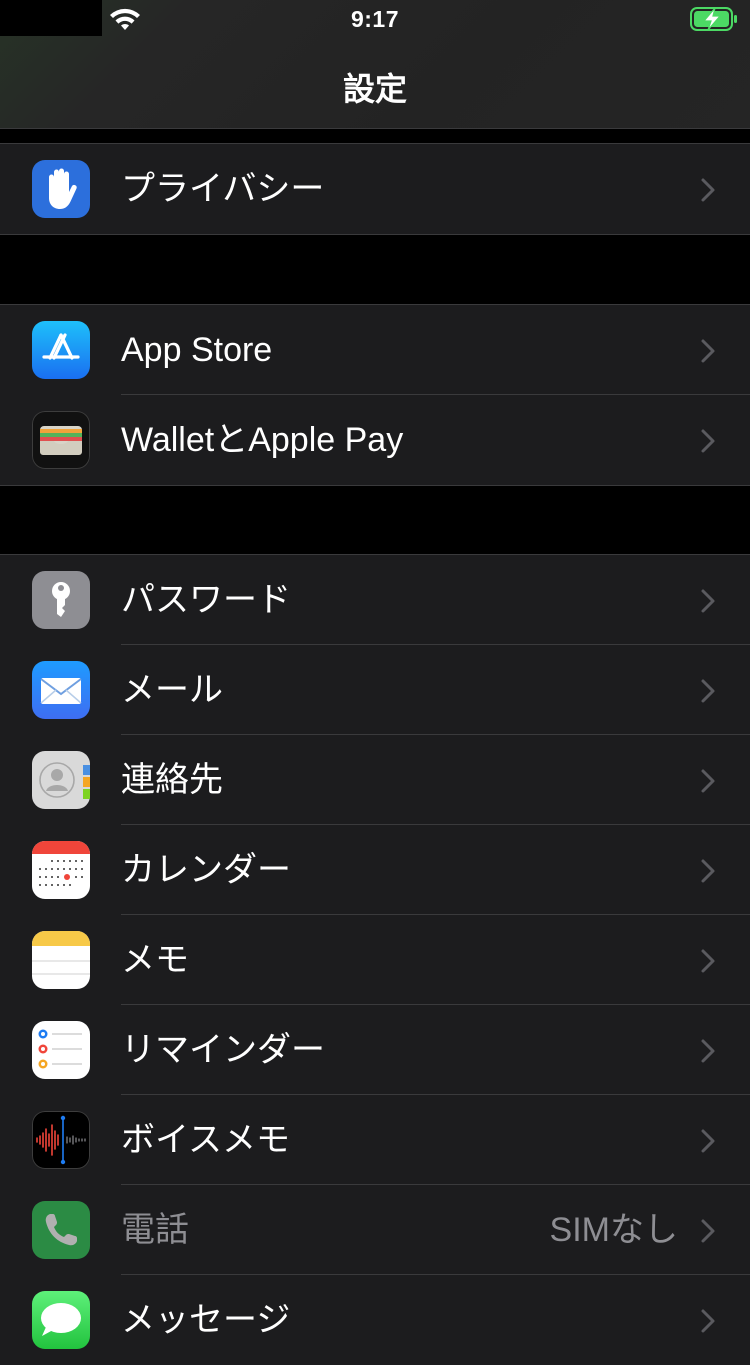 The width and height of the screenshot is (750, 1365). Describe the element at coordinates (155, 960) in the screenshot. I see `settings-row-label: メモ` at that location.